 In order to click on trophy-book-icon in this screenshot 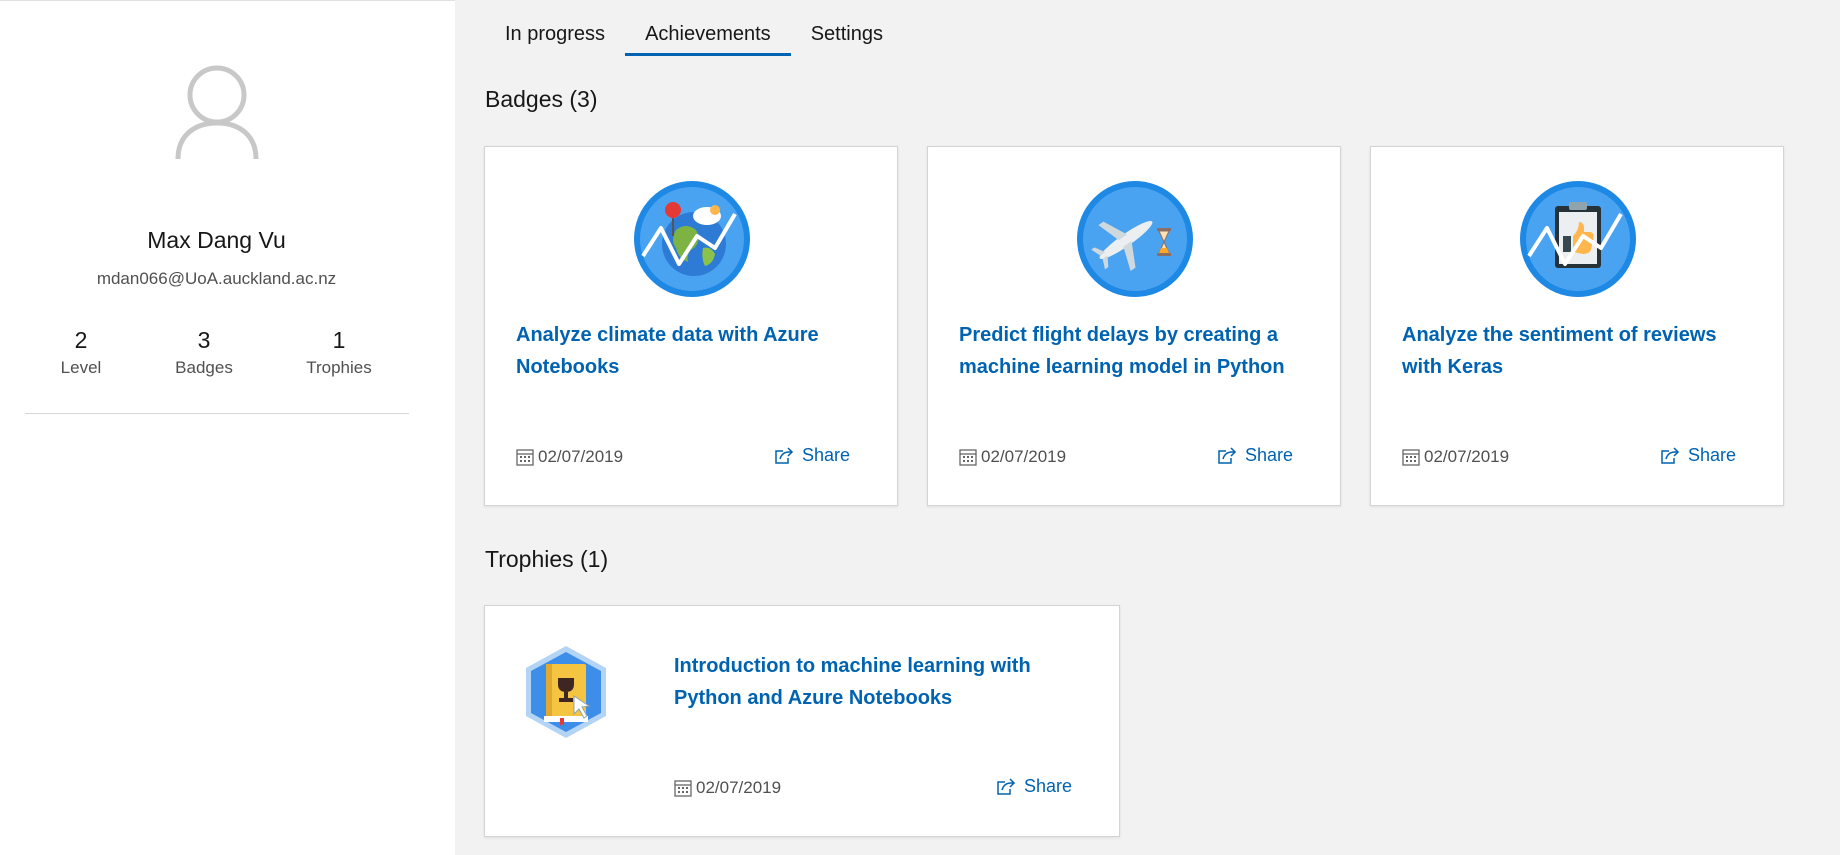, I will do `click(566, 692)`.